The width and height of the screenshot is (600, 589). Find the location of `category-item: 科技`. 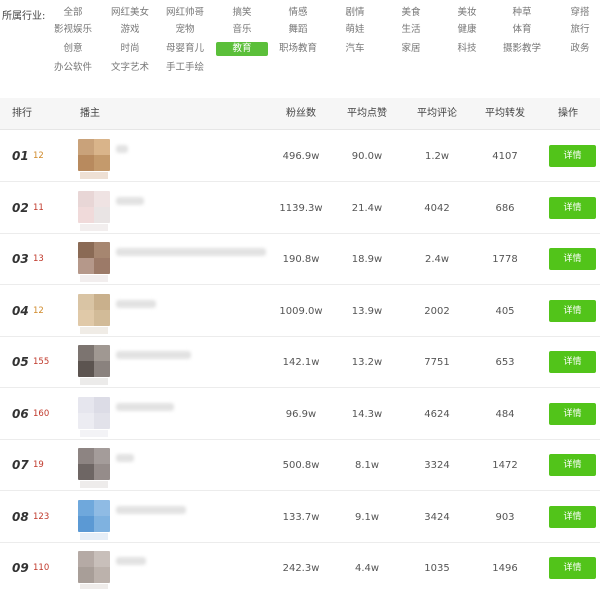

category-item: 科技 is located at coordinates (466, 49).